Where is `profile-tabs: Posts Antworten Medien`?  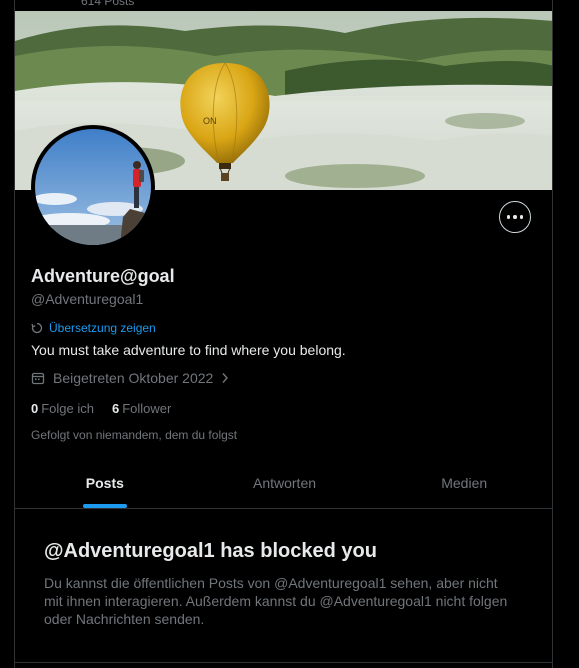 profile-tabs: Posts Antworten Medien is located at coordinates (283, 483).